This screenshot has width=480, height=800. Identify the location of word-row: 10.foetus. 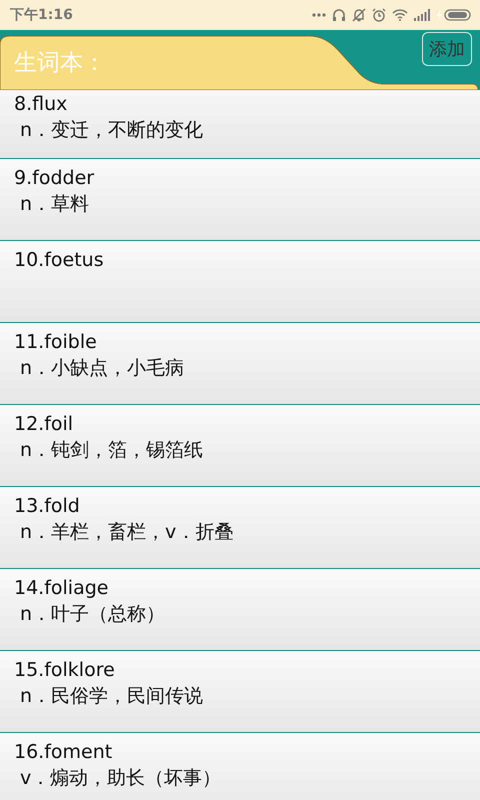
(240, 282).